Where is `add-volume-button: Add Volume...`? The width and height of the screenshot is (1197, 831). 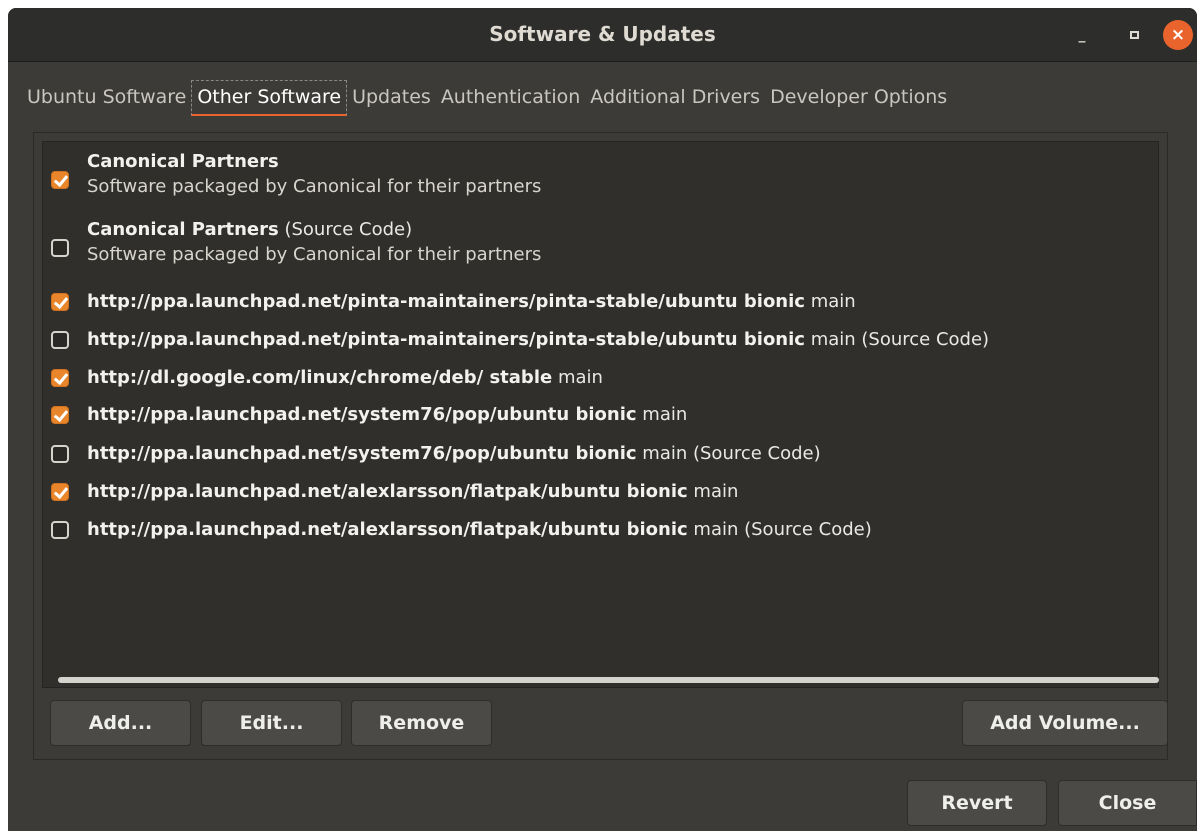 add-volume-button: Add Volume... is located at coordinates (1065, 723).